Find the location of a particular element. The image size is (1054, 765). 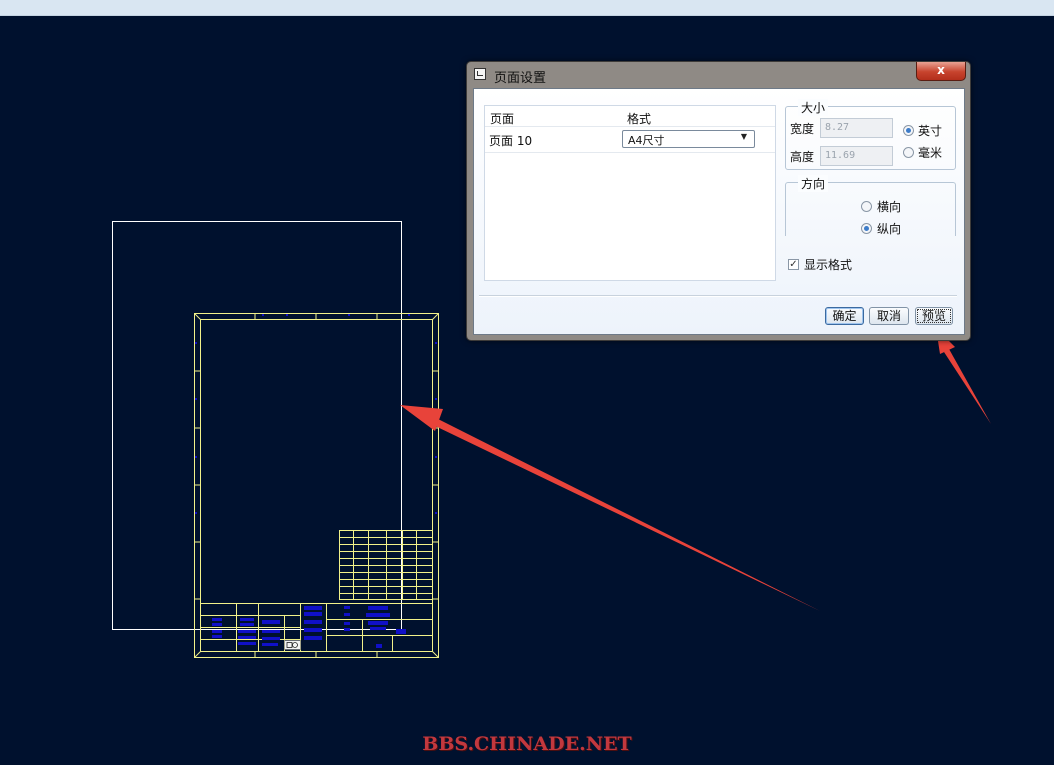

table-row: 页面 10 A4尺寸 ▼ is located at coordinates (630, 140).